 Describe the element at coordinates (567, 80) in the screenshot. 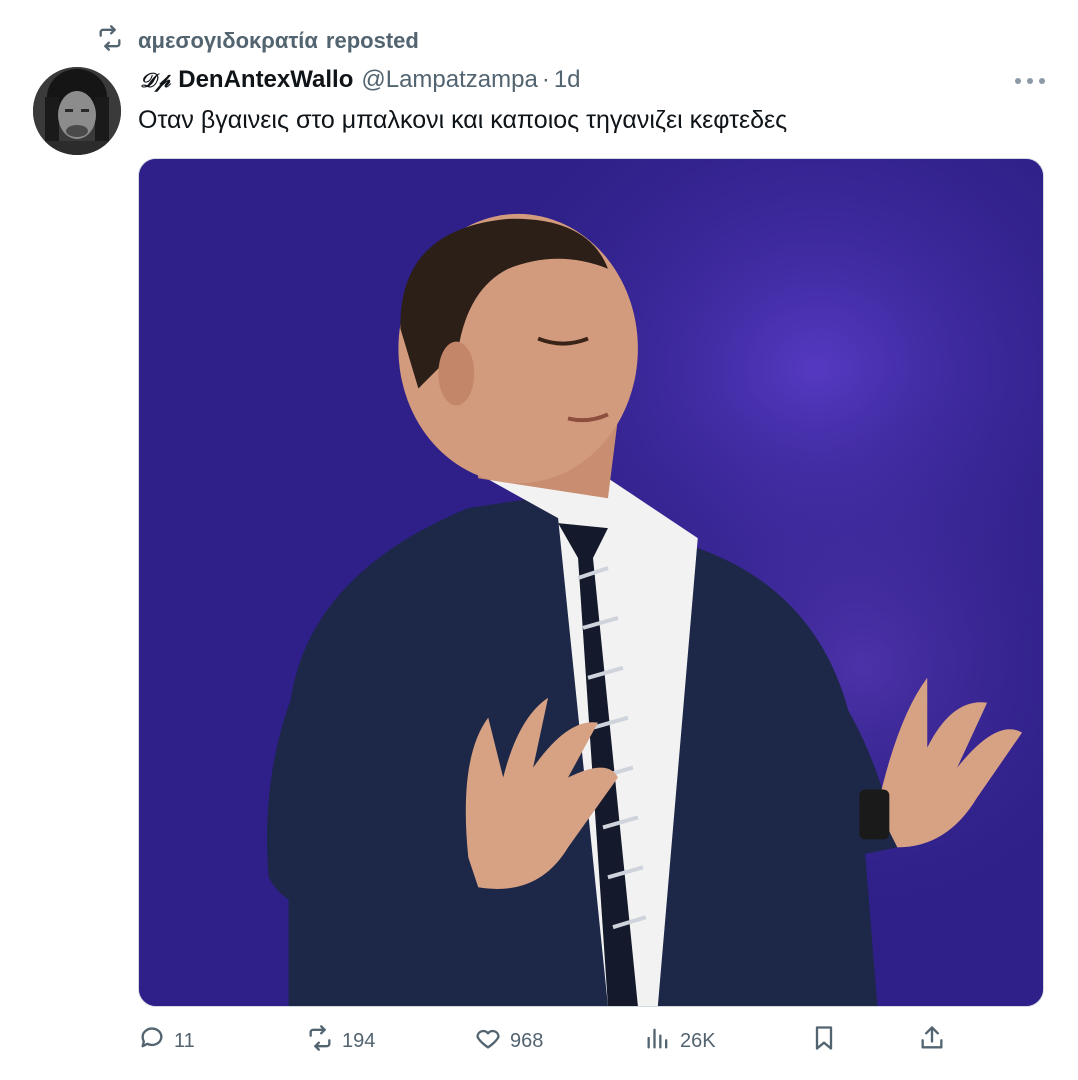

I see `timestamp: 1d` at that location.